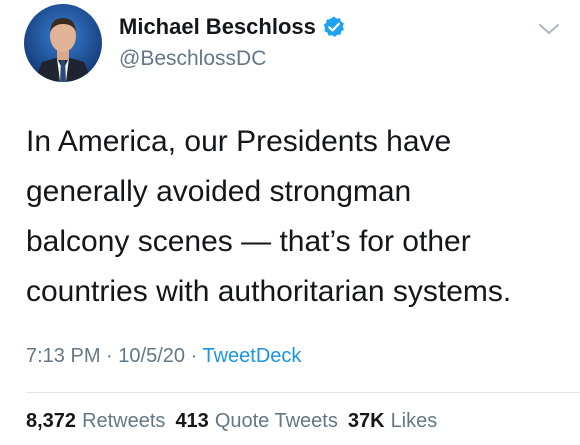 The width and height of the screenshot is (580, 445). Describe the element at coordinates (151, 356) in the screenshot. I see `tweet-date: 10/5/20` at that location.